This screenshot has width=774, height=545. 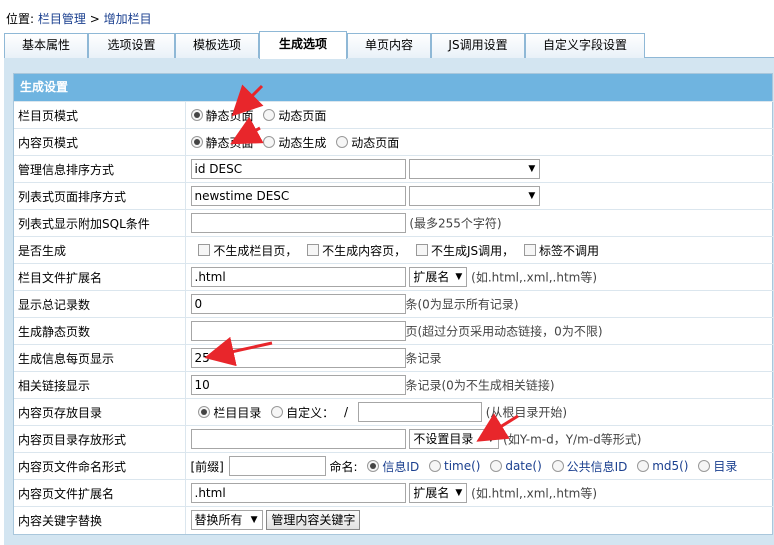 What do you see at coordinates (298, 331) in the screenshot?
I see `static-pages-input` at bounding box center [298, 331].